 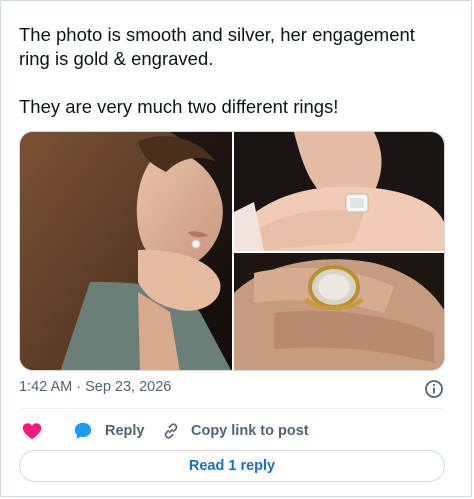 I want to click on divider, so click(x=232, y=408).